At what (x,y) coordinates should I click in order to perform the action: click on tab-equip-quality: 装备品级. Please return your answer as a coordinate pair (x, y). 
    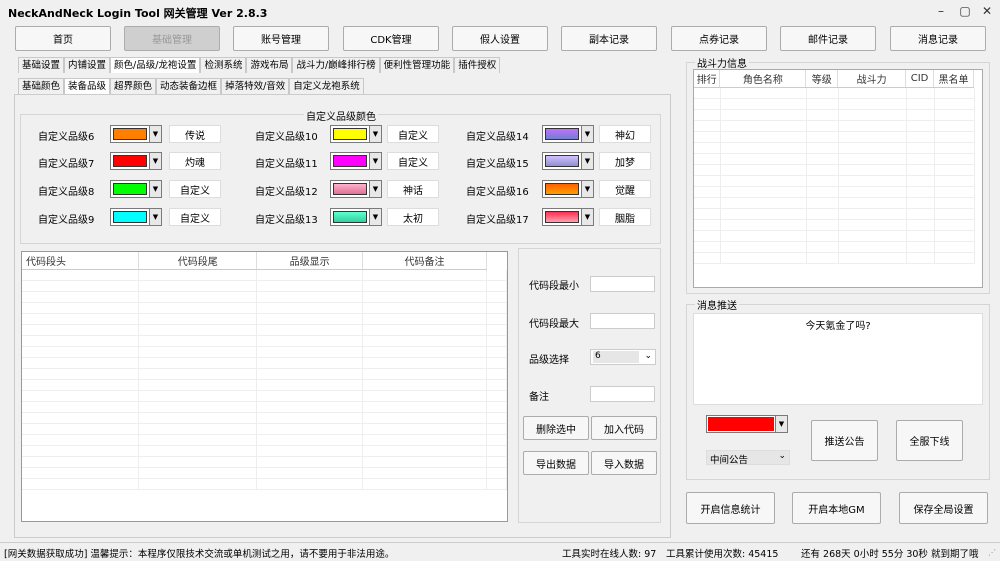
    Looking at the image, I should click on (87, 86).